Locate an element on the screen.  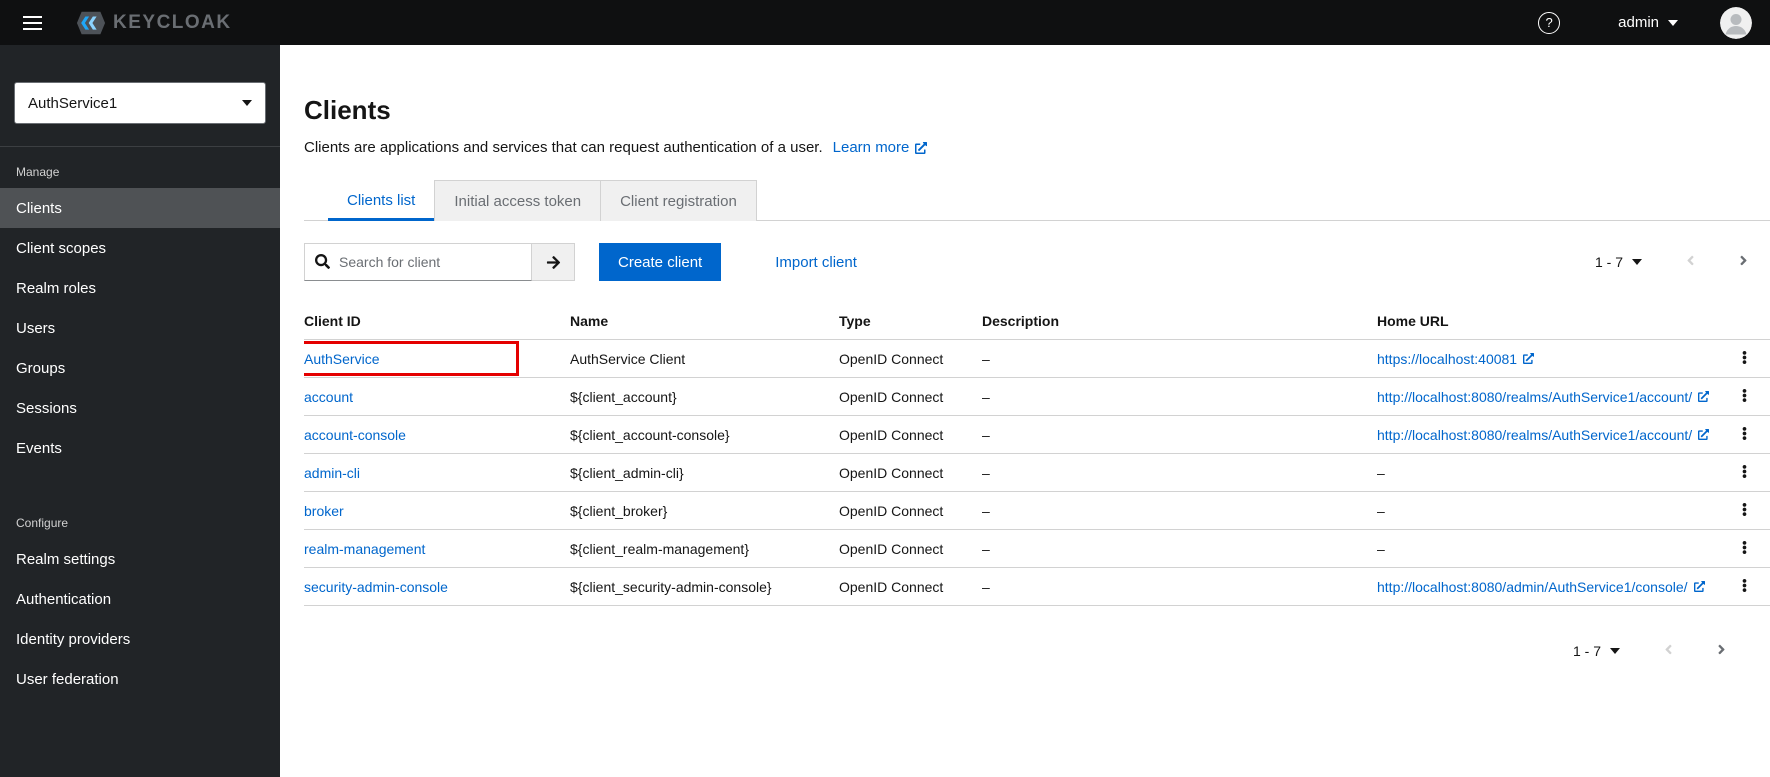
page-title: Clients is located at coordinates (347, 110).